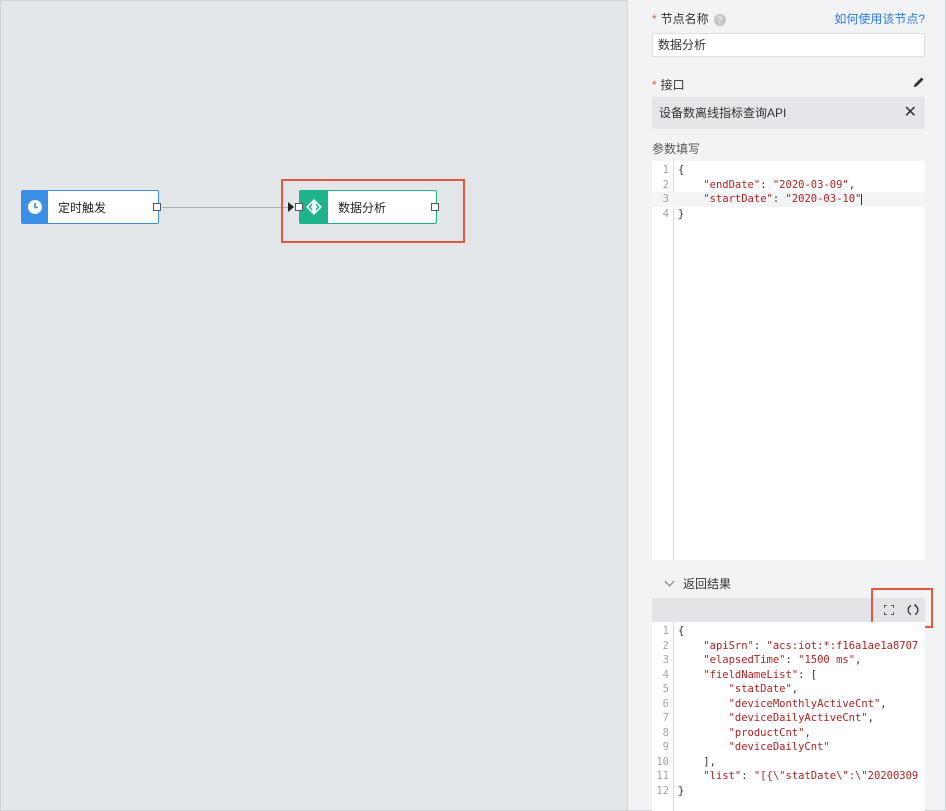 This screenshot has width=946, height=811. I want to click on code-text: "deviceDailyCnt", so click(779, 747).